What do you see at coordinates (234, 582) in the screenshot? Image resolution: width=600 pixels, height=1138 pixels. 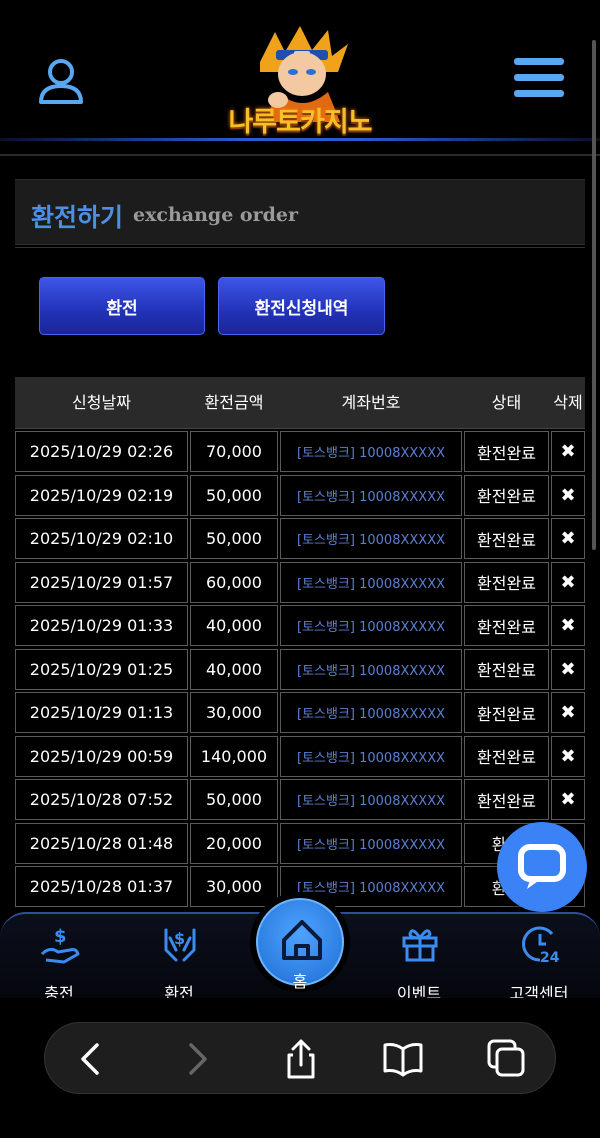 I see `cell-amount: 60,000` at bounding box center [234, 582].